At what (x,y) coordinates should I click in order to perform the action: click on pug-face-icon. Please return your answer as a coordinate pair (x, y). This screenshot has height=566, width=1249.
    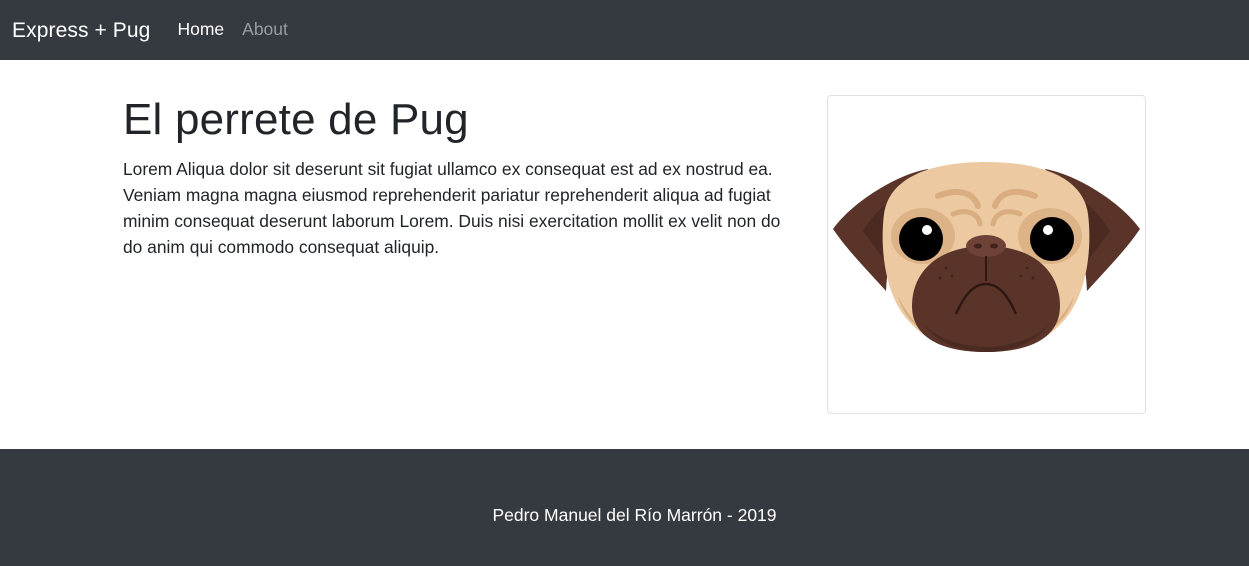
    Looking at the image, I should click on (986, 257).